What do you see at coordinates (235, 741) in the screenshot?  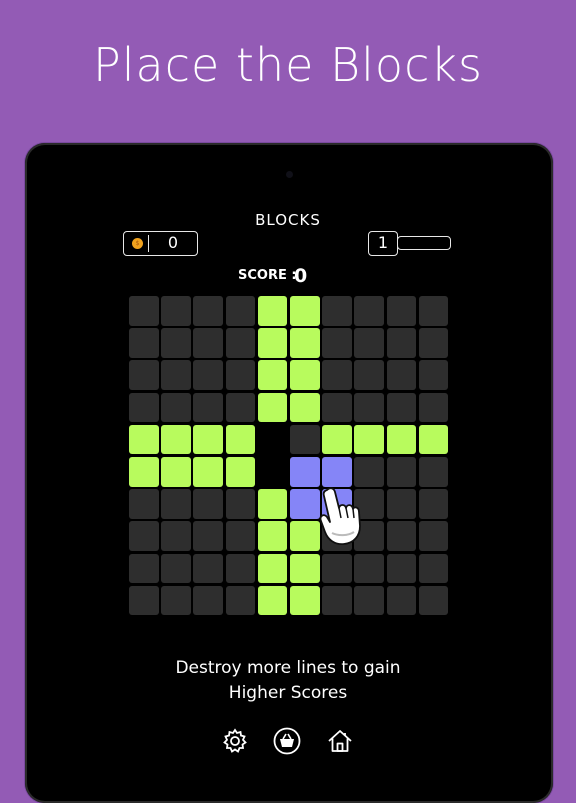 I see `gear-icon` at bounding box center [235, 741].